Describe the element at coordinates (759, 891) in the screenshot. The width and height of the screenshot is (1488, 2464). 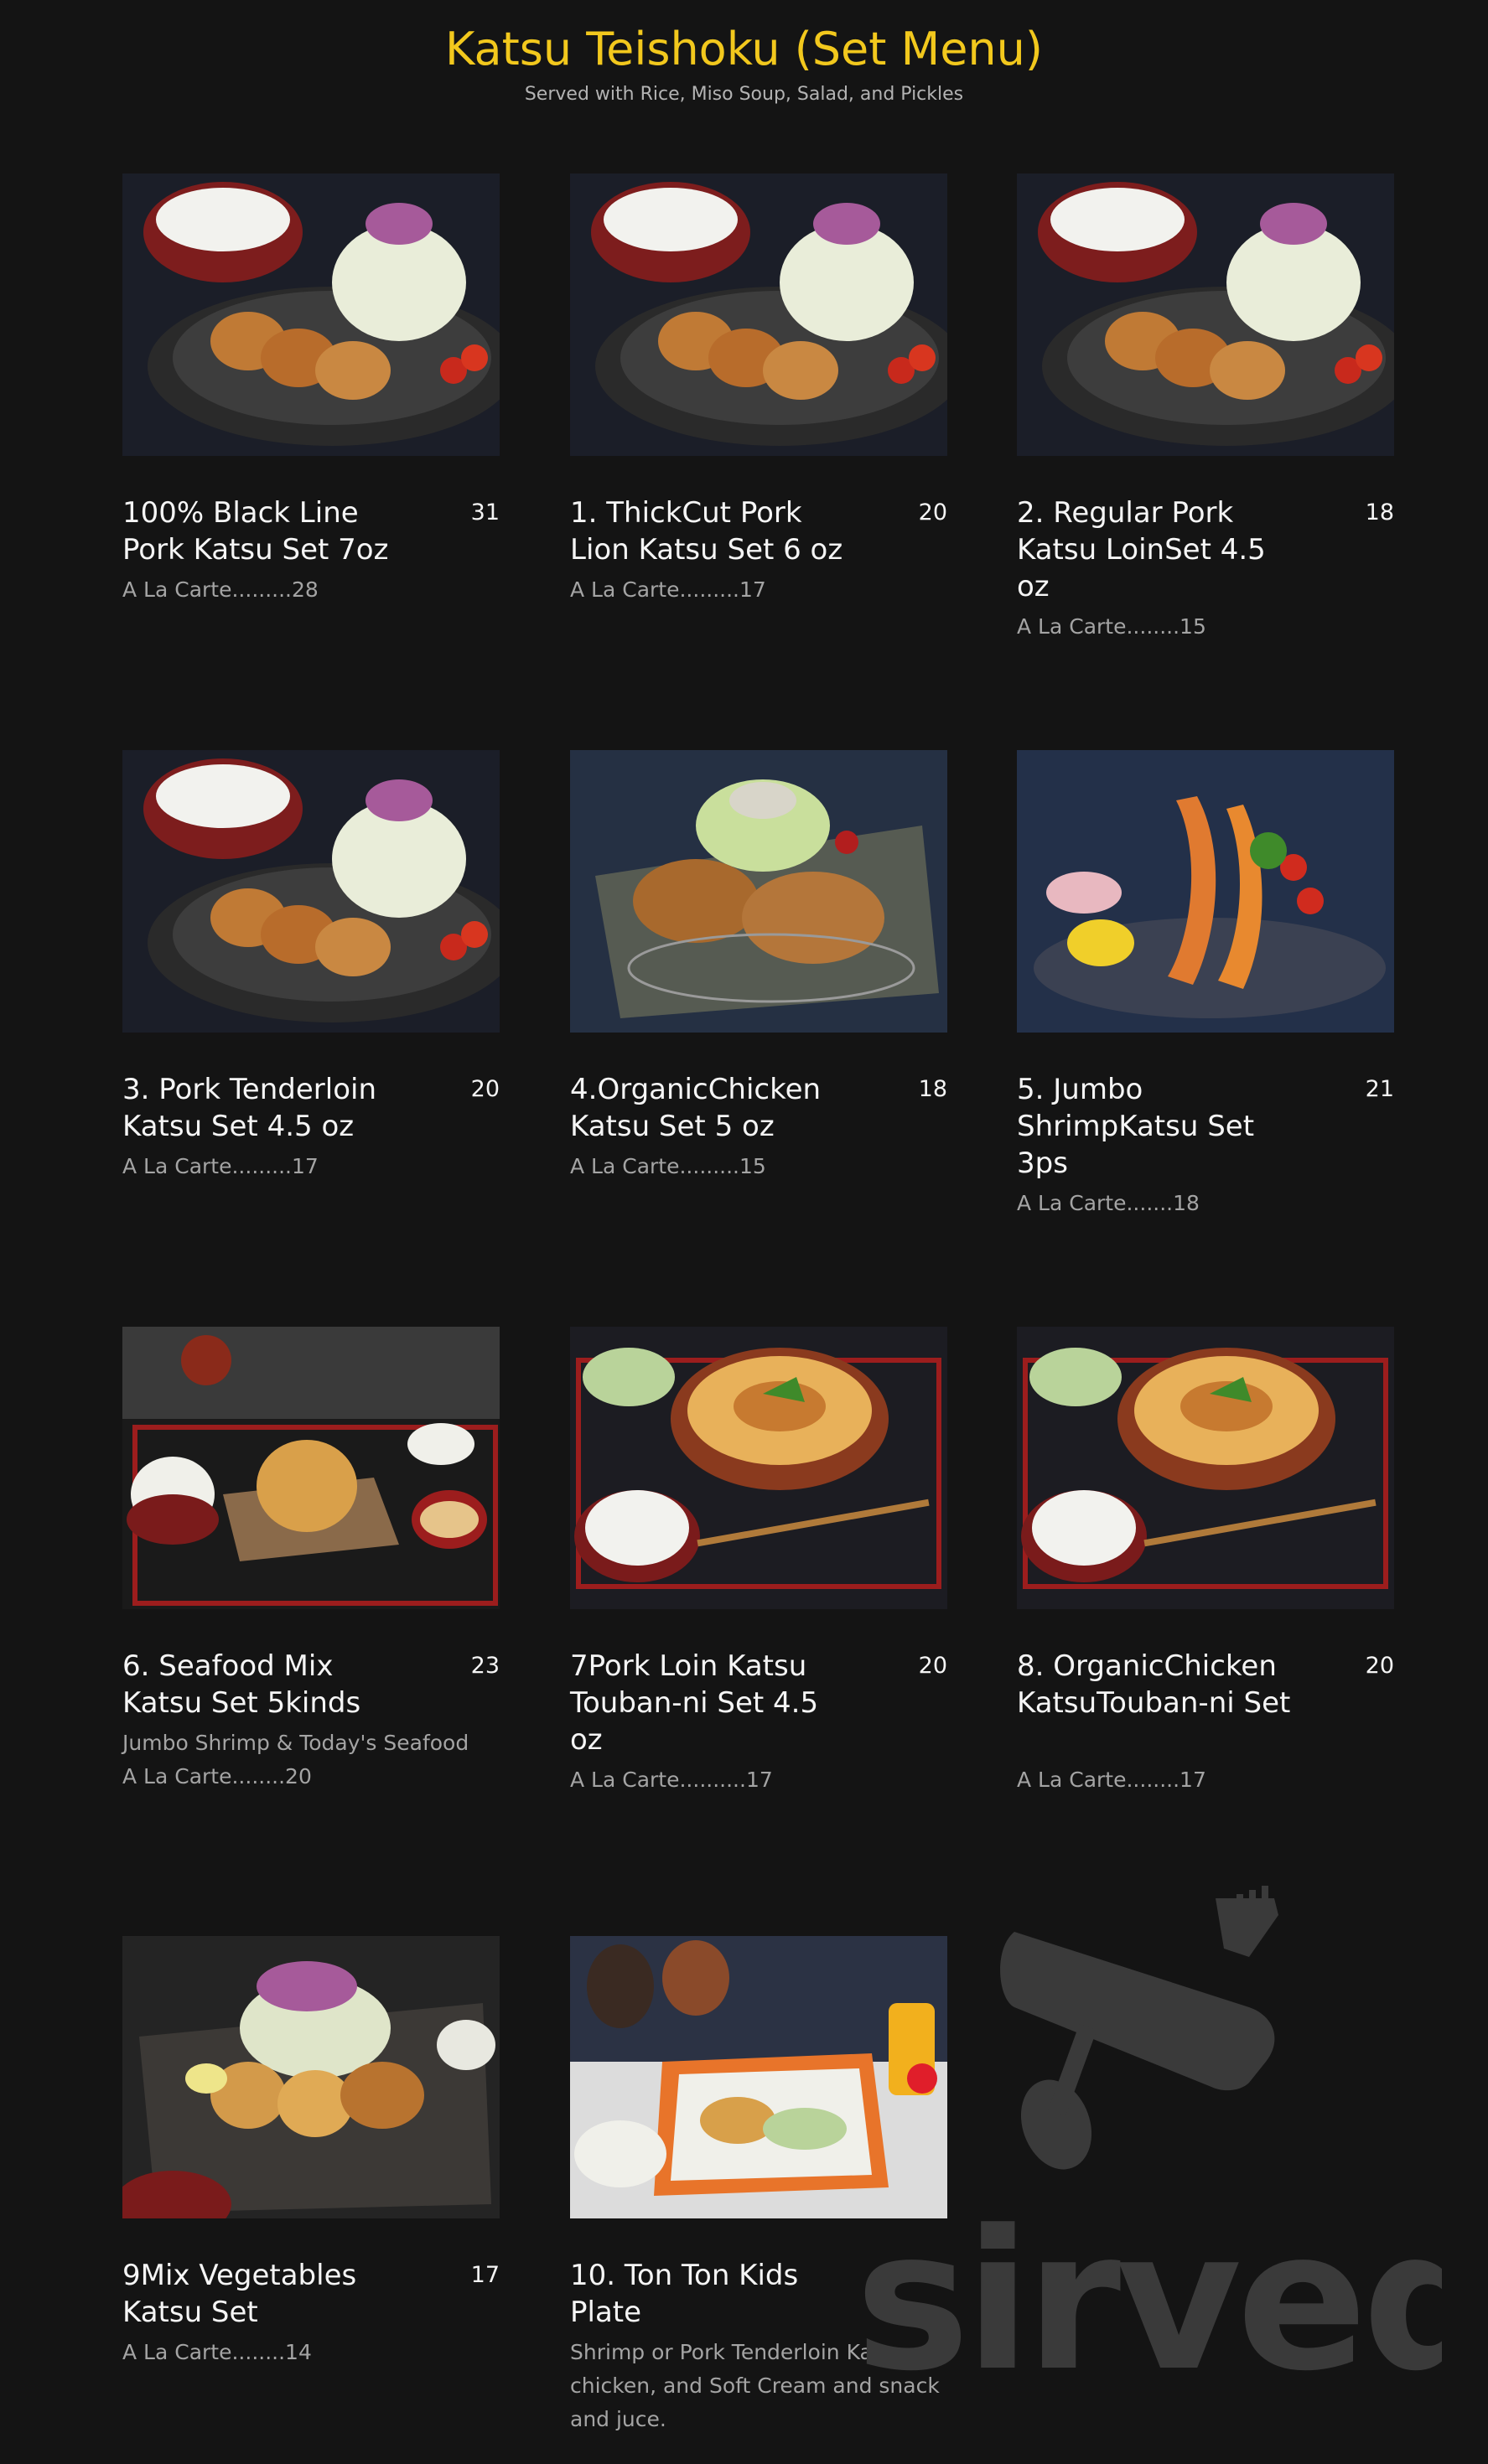
I see `chicken-katsu-photo` at that location.